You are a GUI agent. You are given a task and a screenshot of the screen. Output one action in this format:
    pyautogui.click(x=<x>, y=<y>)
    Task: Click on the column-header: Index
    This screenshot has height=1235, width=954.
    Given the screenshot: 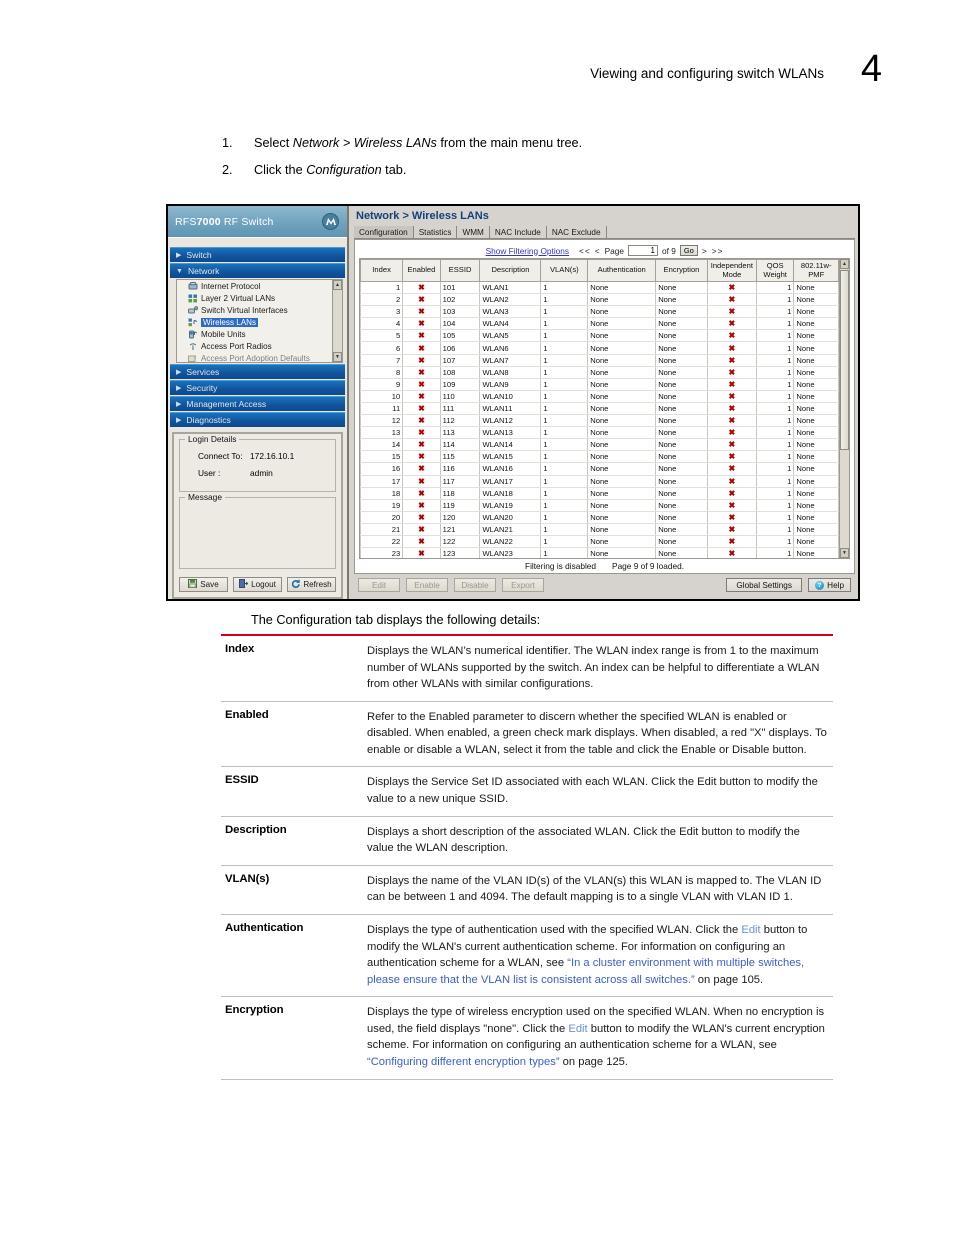 What is the action you would take?
    pyautogui.click(x=382, y=270)
    